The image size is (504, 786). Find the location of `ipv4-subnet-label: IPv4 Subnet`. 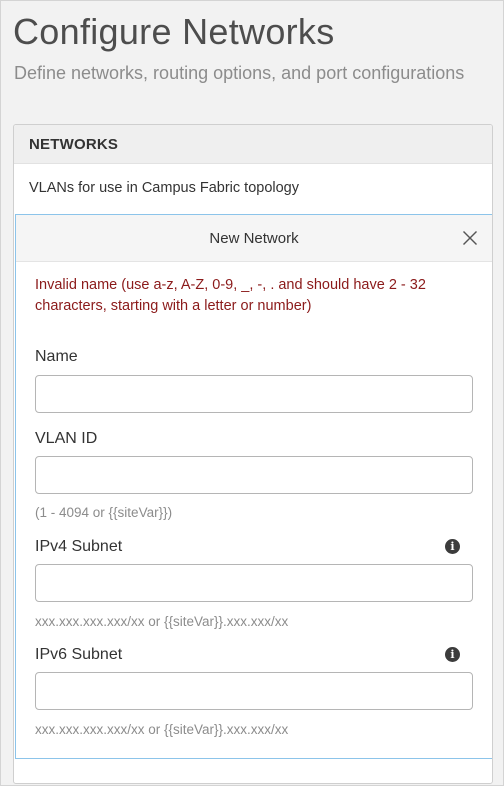

ipv4-subnet-label: IPv4 Subnet is located at coordinates (79, 546).